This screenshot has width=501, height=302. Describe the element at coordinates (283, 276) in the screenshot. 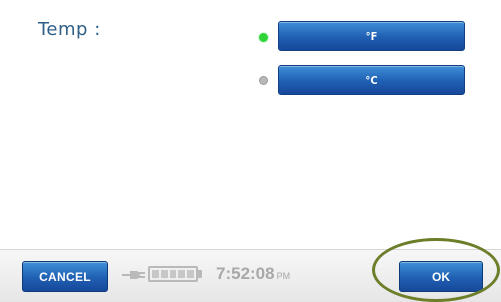

I see `clock-ampm: PM` at that location.